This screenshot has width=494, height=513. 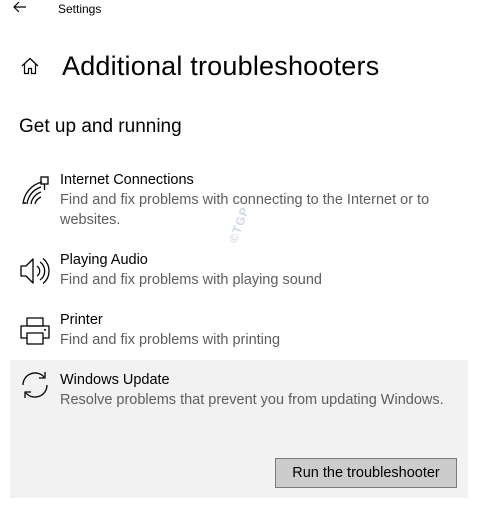 What do you see at coordinates (115, 380) in the screenshot?
I see `item-name: Windows Update` at bounding box center [115, 380].